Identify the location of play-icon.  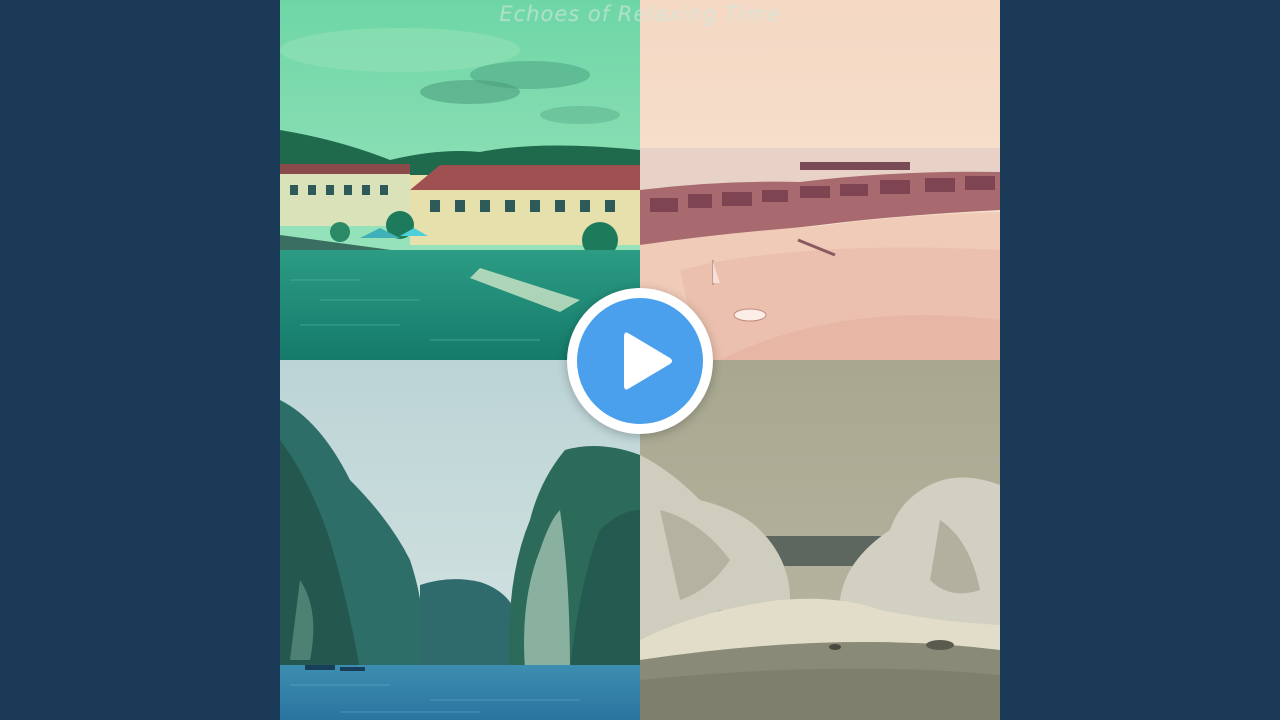
(648, 361).